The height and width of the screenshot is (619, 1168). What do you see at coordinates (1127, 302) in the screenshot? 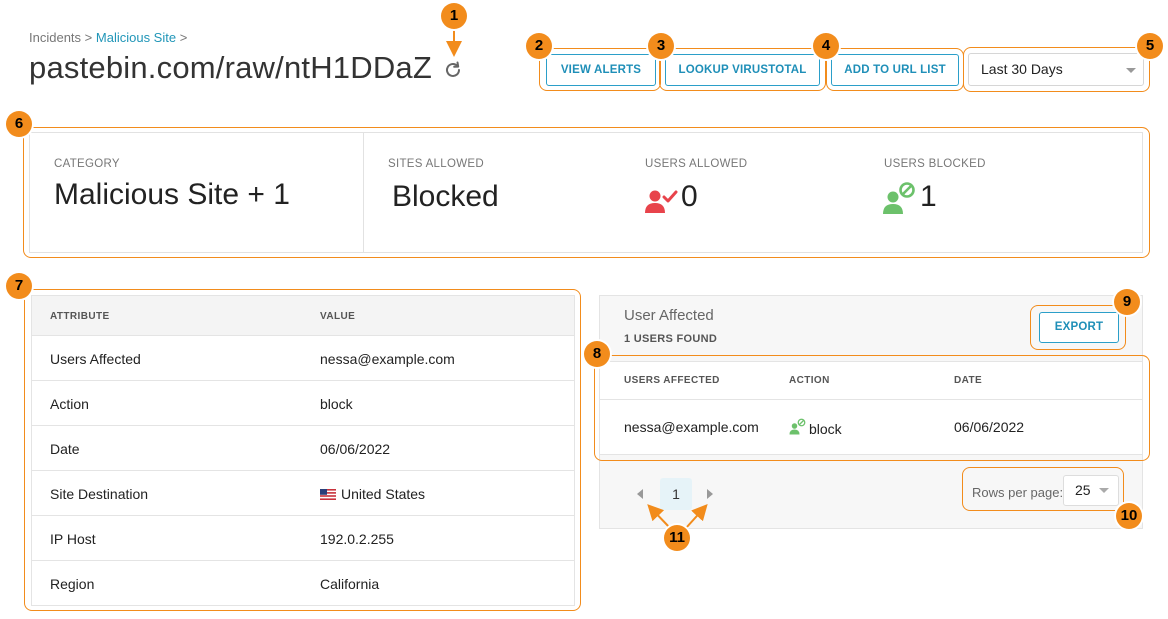
I see `callout-badge: 9` at bounding box center [1127, 302].